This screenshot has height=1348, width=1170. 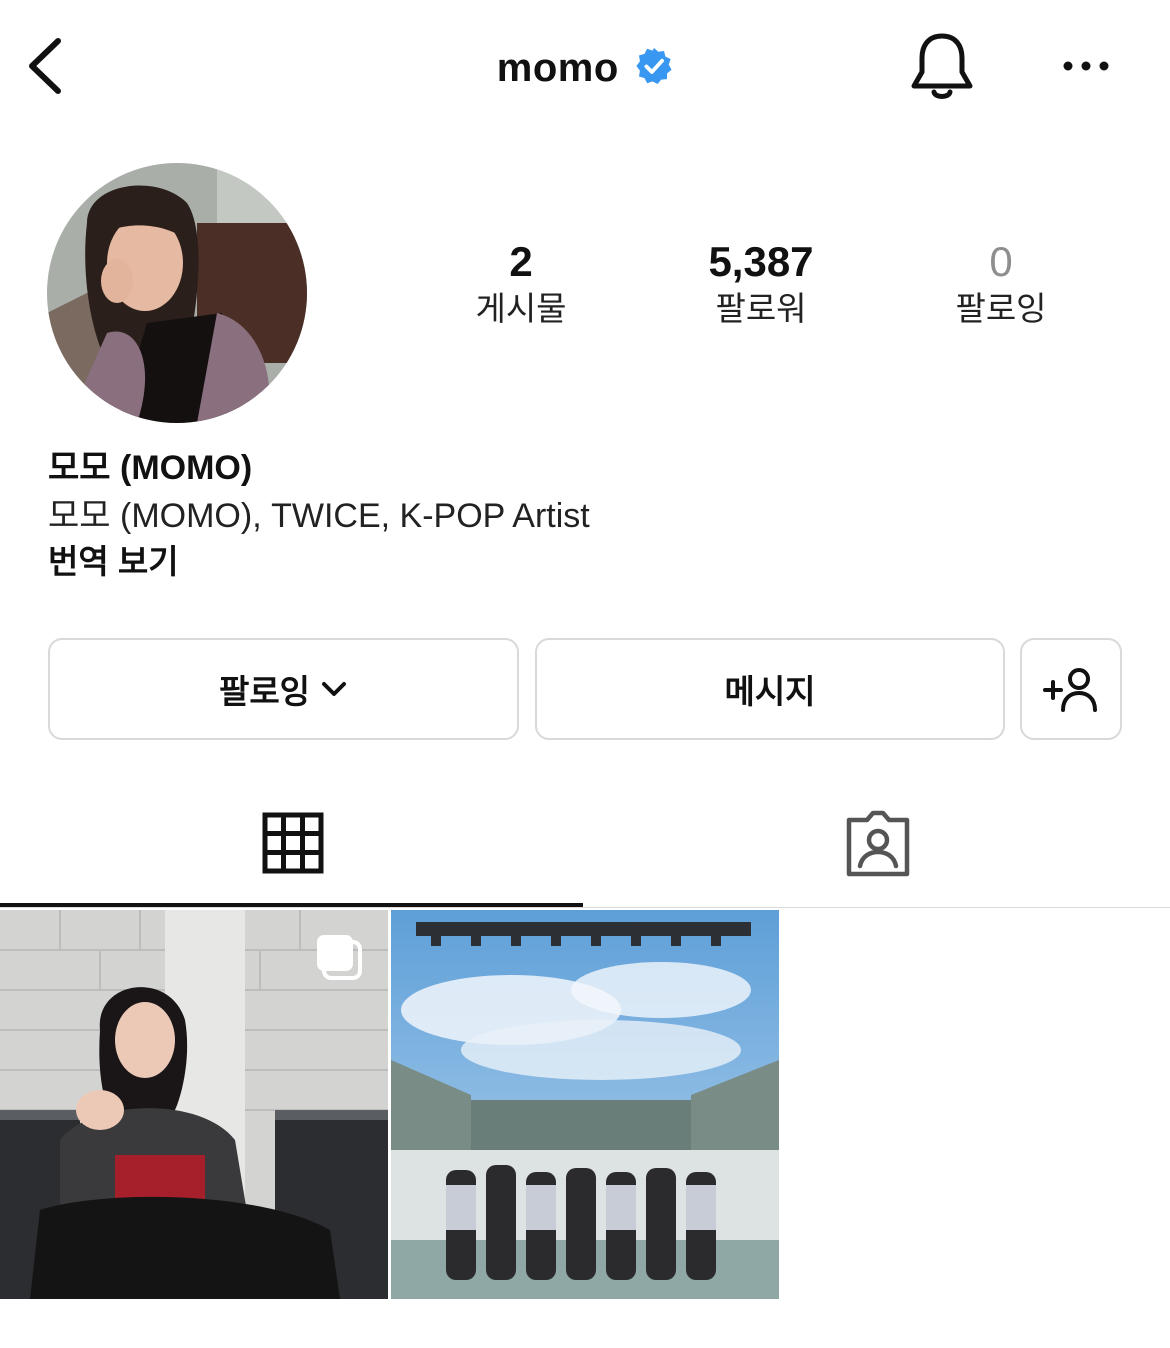 I want to click on stat-followers: 5,387 팔로워, so click(x=761, y=283).